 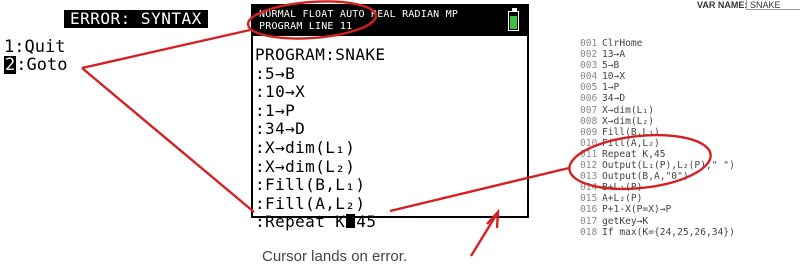 I want to click on program-line: :X→dim(L₁), so click(x=305, y=147).